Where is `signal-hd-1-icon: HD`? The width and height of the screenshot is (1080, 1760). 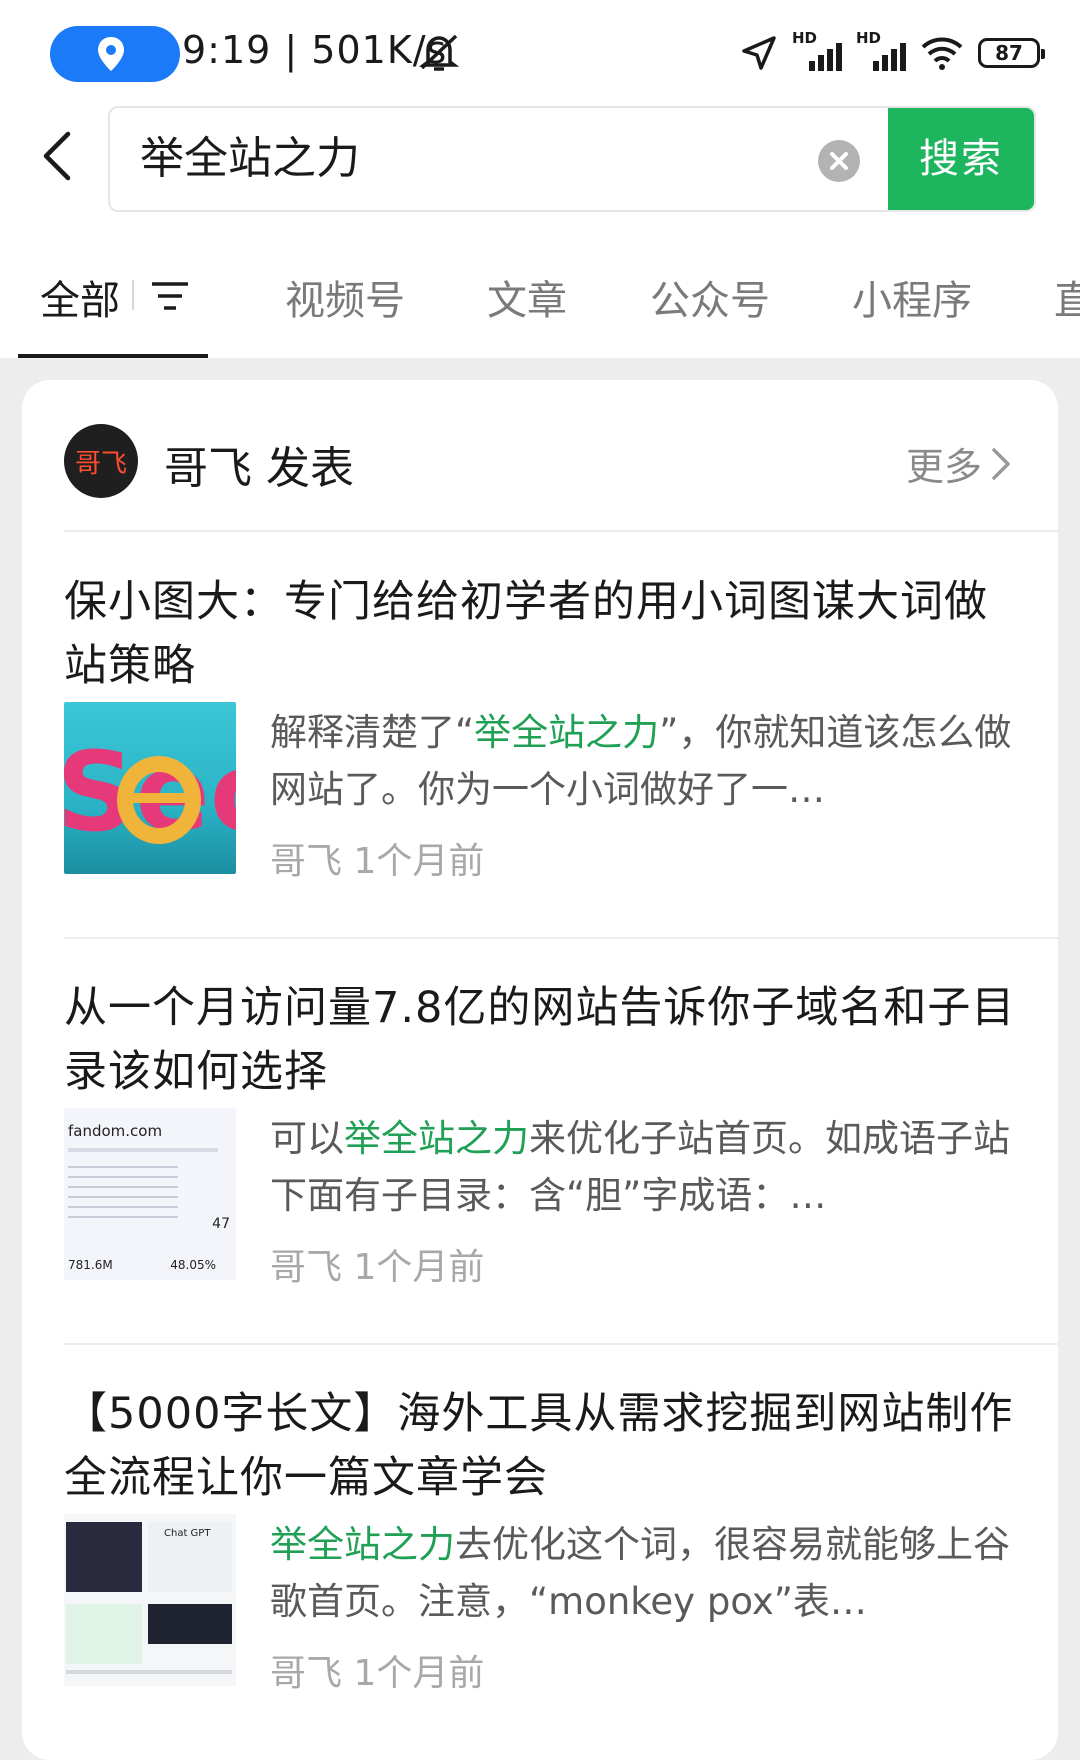 signal-hd-1-icon: HD is located at coordinates (817, 51).